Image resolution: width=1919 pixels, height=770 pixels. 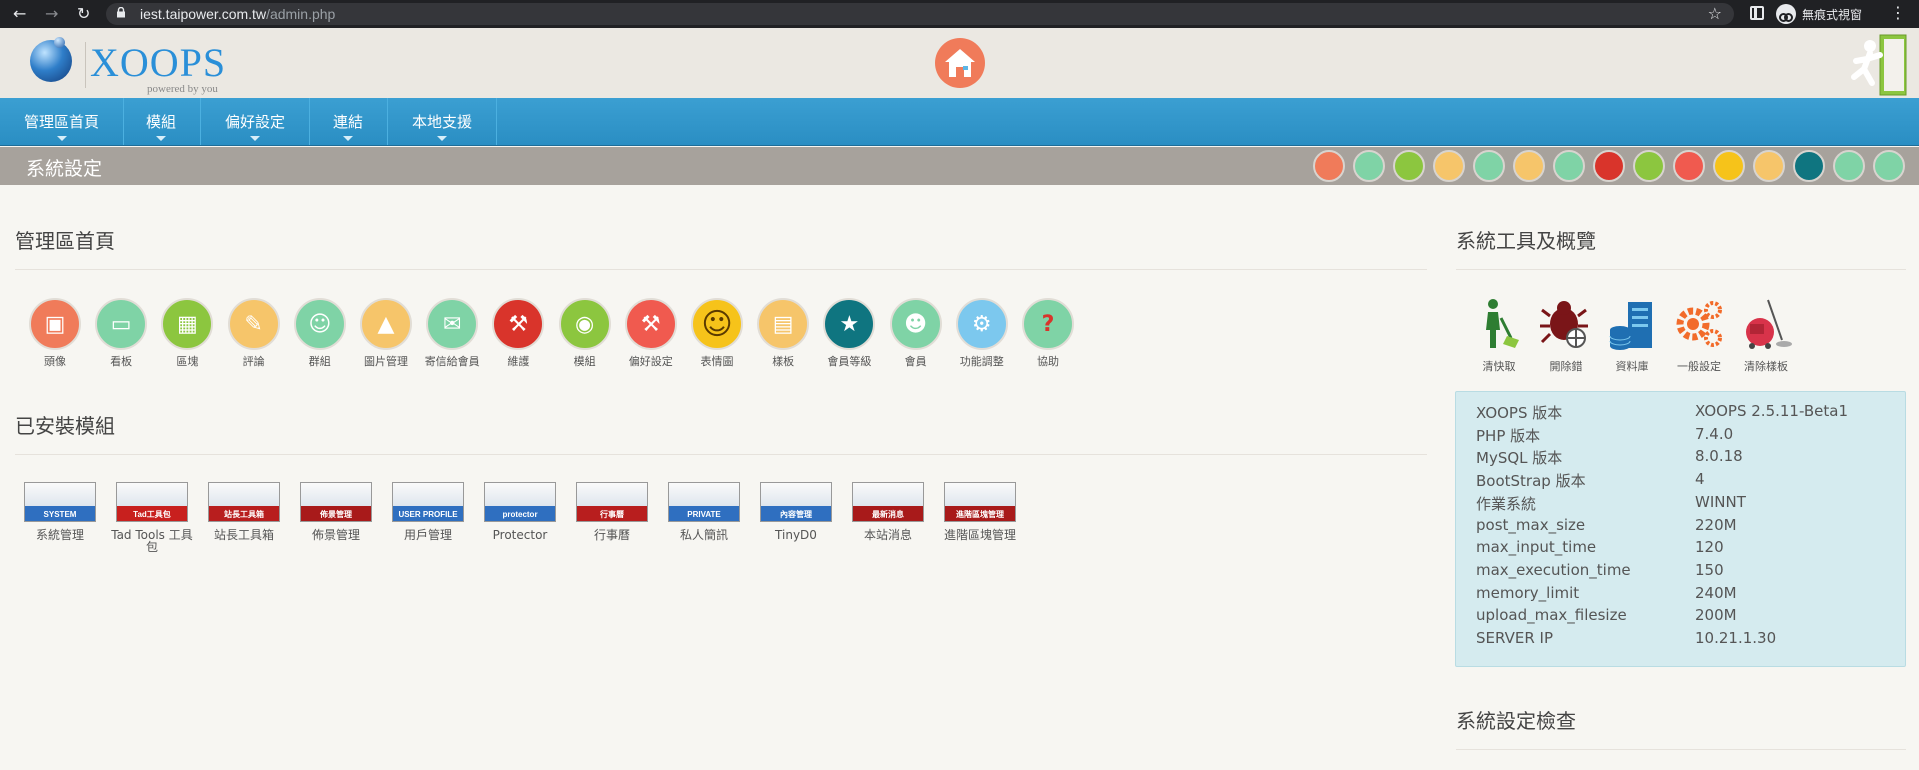 What do you see at coordinates (1709, 569) in the screenshot?
I see `info-value: 150` at bounding box center [1709, 569].